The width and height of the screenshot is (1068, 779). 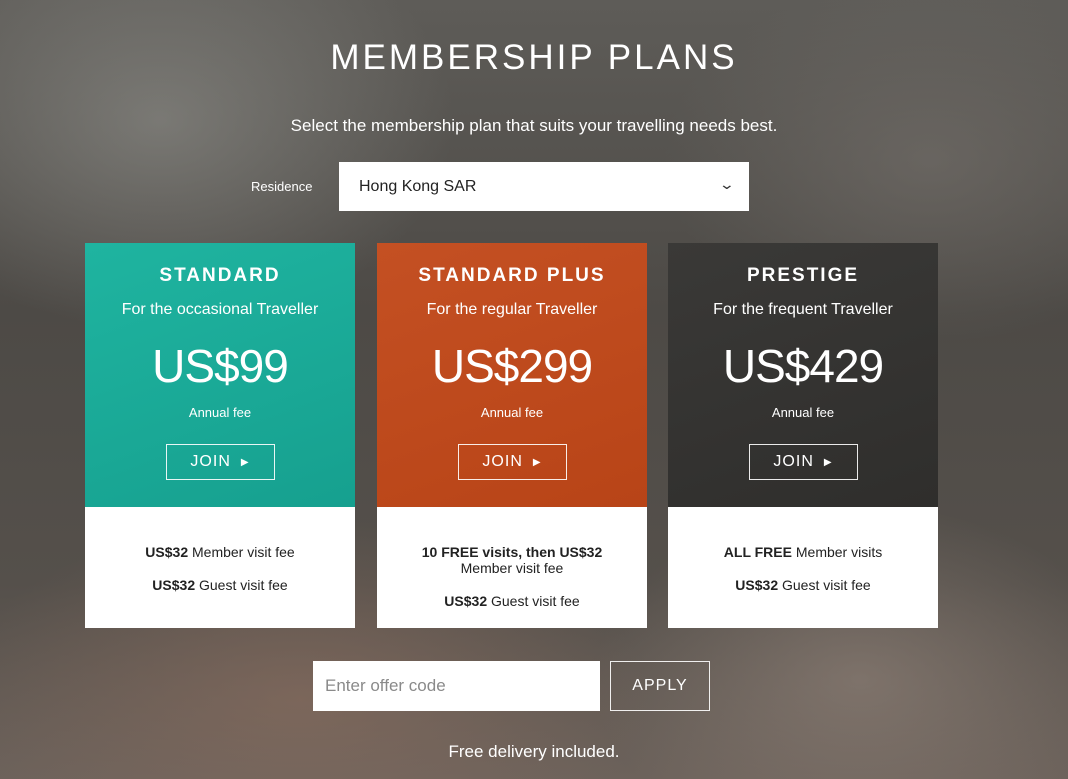 I want to click on plan-price: US$99, so click(x=220, y=366).